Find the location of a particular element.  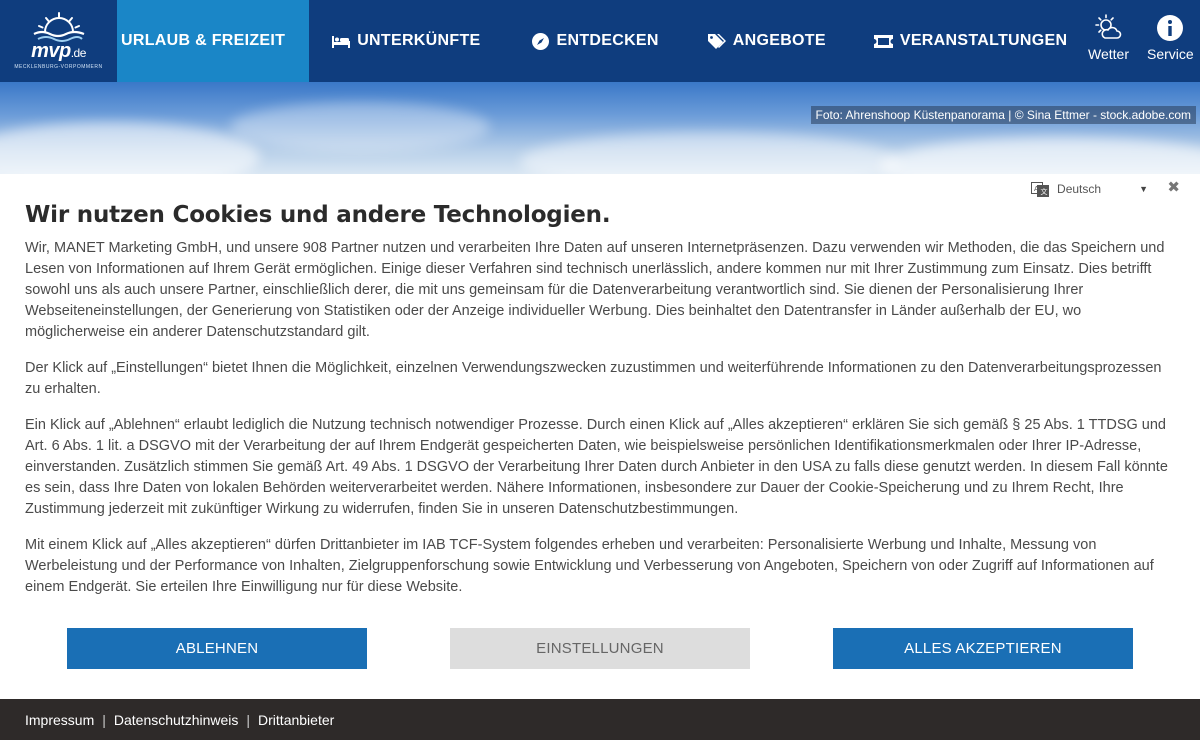

accept-all-button: ALLES AKZEPTIEREN is located at coordinates (983, 648).